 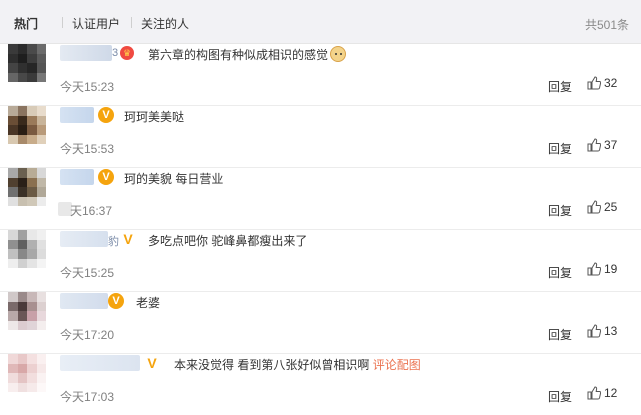 What do you see at coordinates (96, 23) in the screenshot?
I see `tab-verified-users: 认证用户` at bounding box center [96, 23].